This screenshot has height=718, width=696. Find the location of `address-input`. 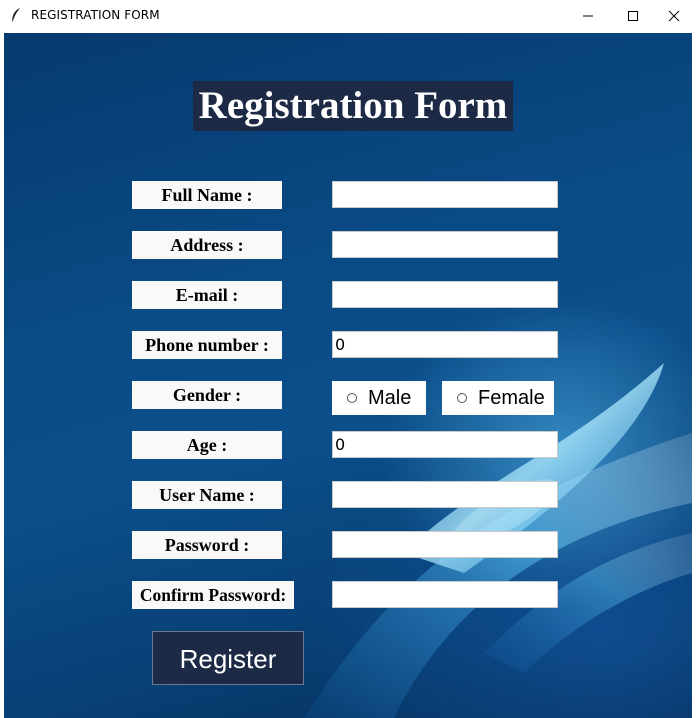

address-input is located at coordinates (445, 244).